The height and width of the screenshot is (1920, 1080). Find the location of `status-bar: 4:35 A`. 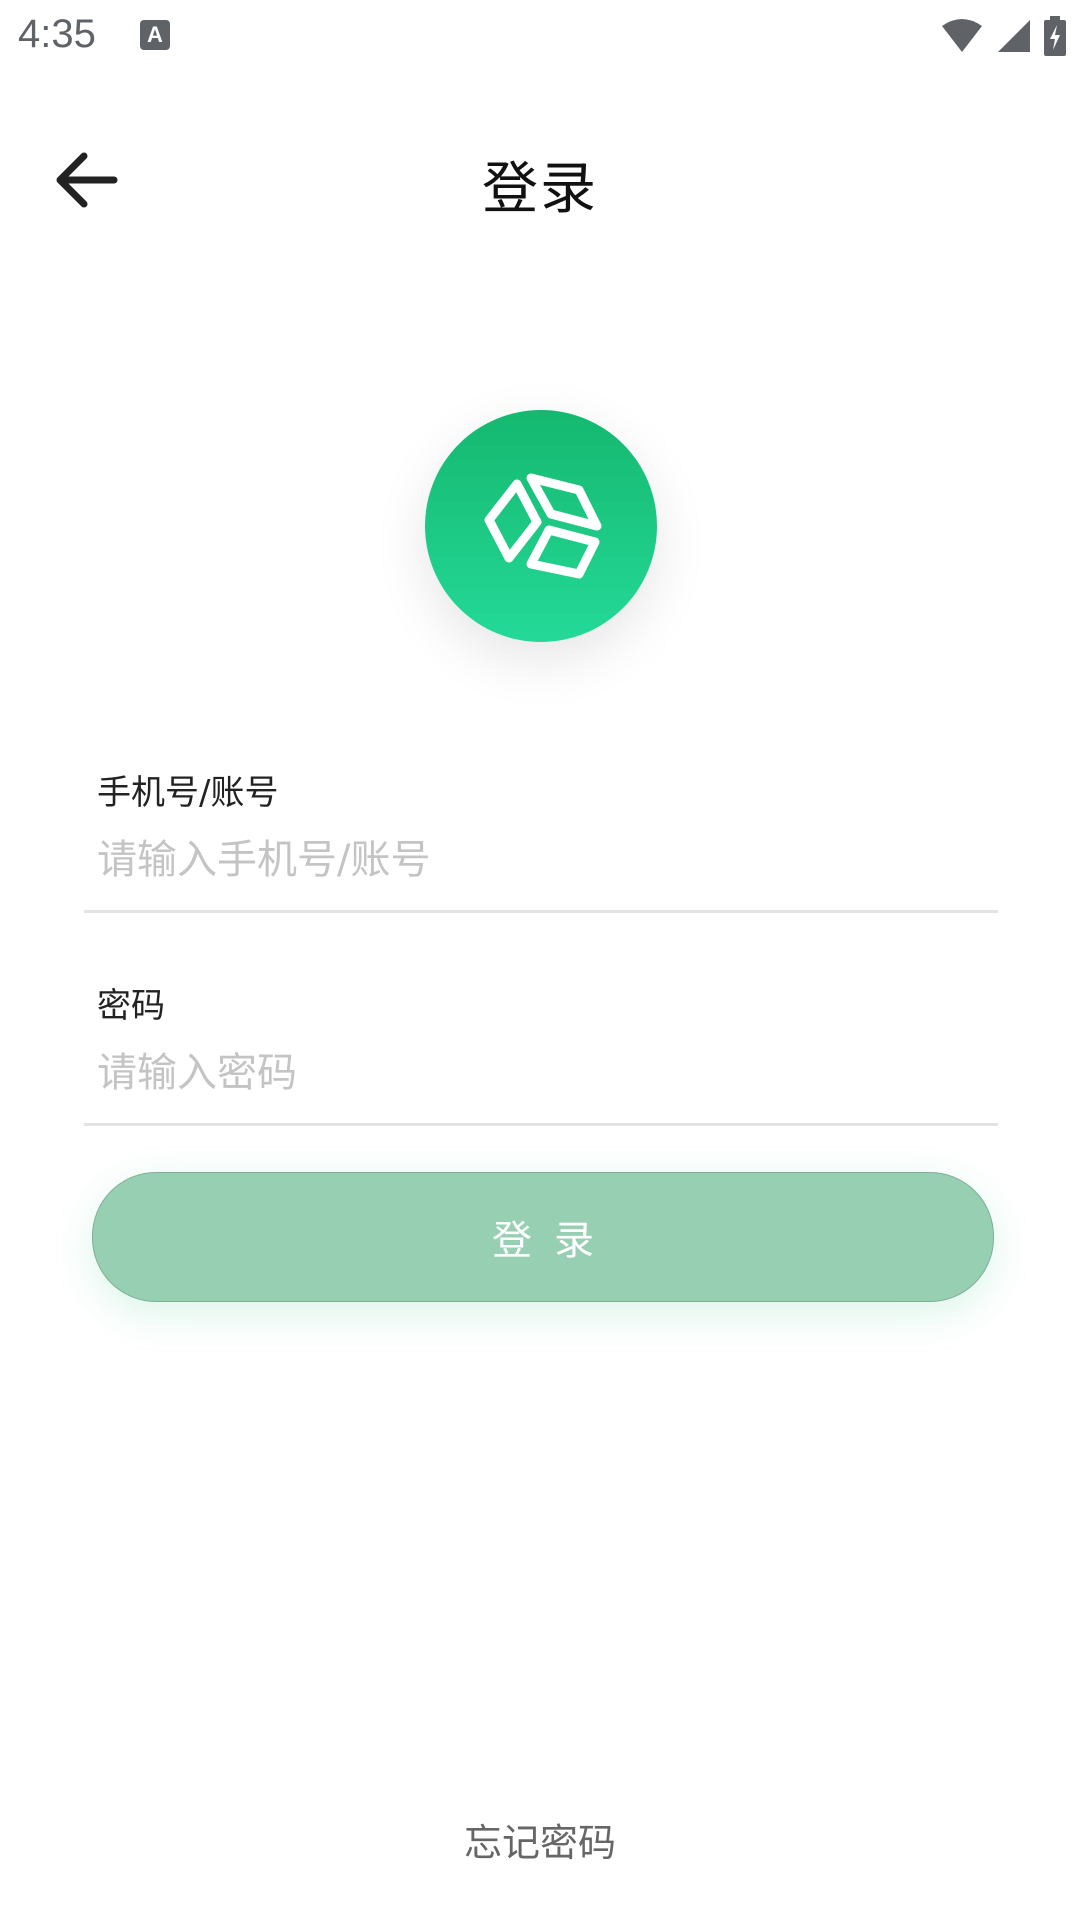

status-bar: 4:35 A is located at coordinates (540, 37).